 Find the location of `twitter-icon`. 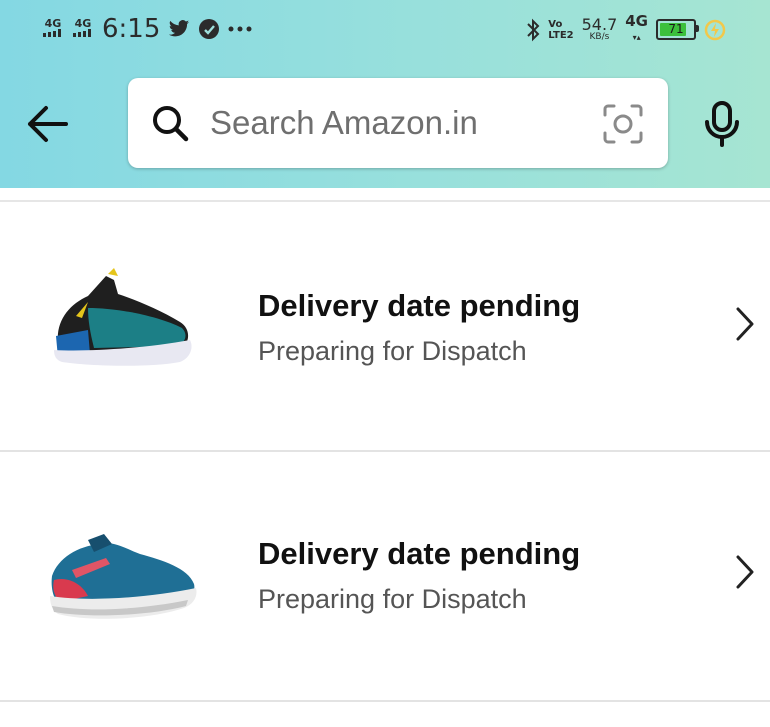

twitter-icon is located at coordinates (179, 28).